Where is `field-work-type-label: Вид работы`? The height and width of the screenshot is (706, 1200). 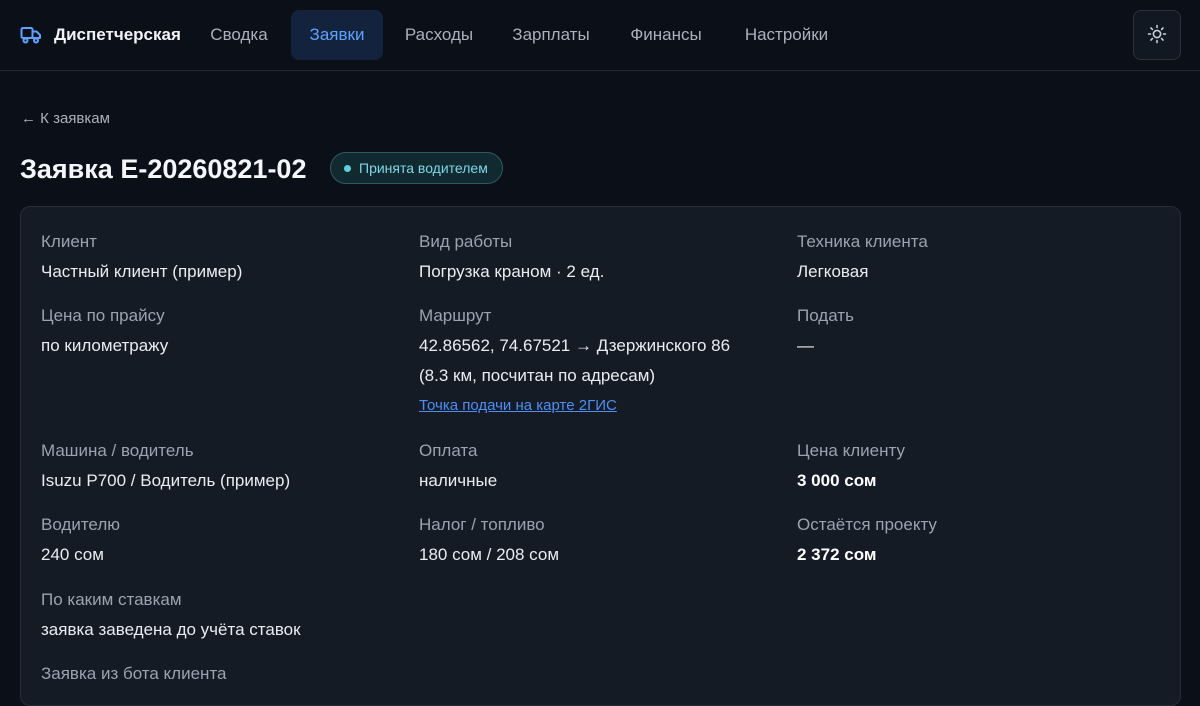
field-work-type-label: Вид работы is located at coordinates (466, 241).